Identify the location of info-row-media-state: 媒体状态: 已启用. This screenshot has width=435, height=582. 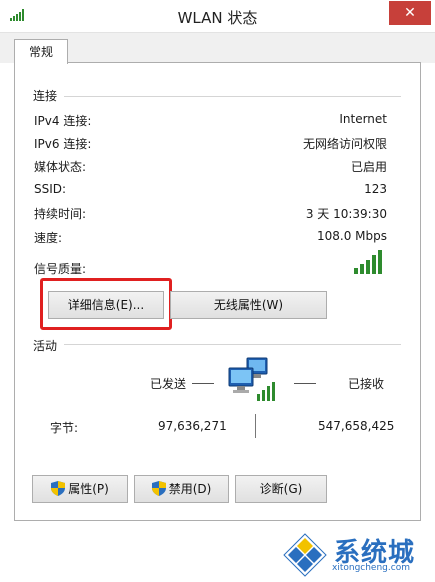
(210, 167).